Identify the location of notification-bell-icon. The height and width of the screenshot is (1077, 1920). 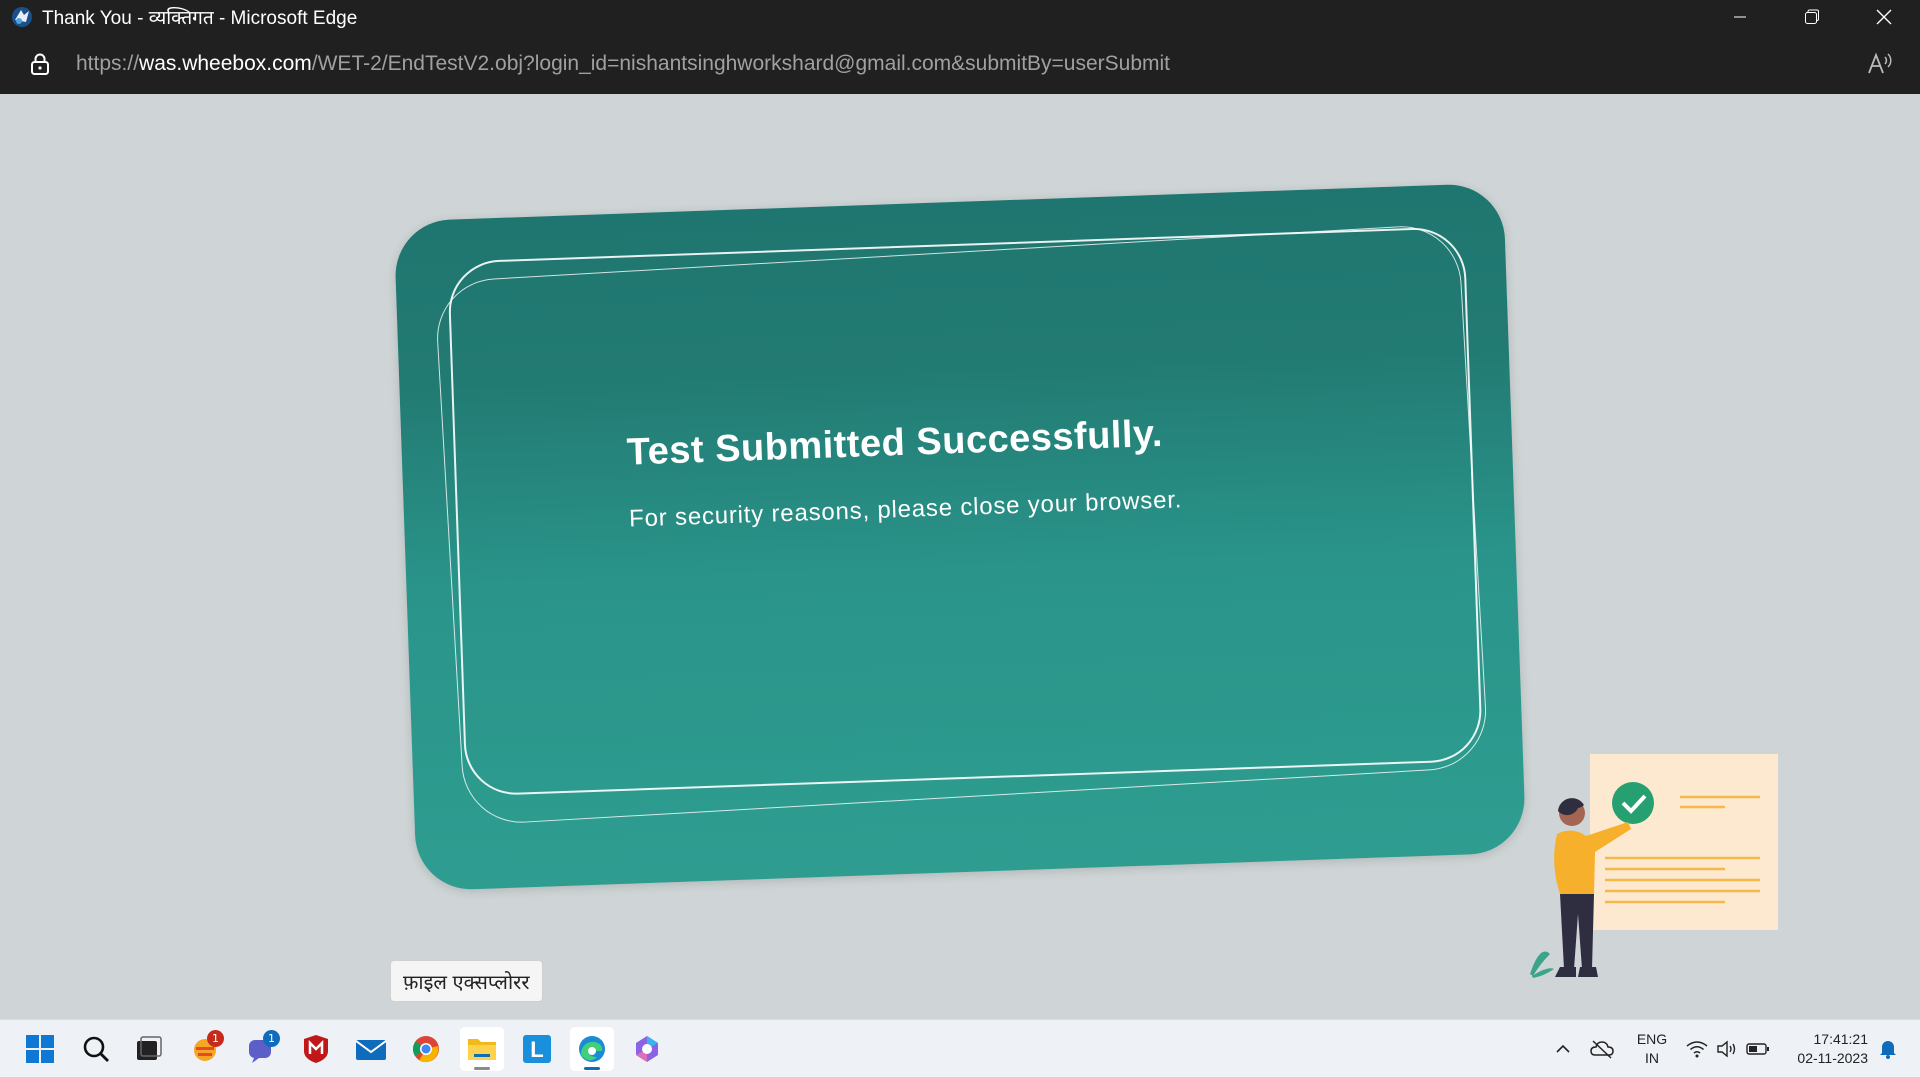
(1888, 1048).